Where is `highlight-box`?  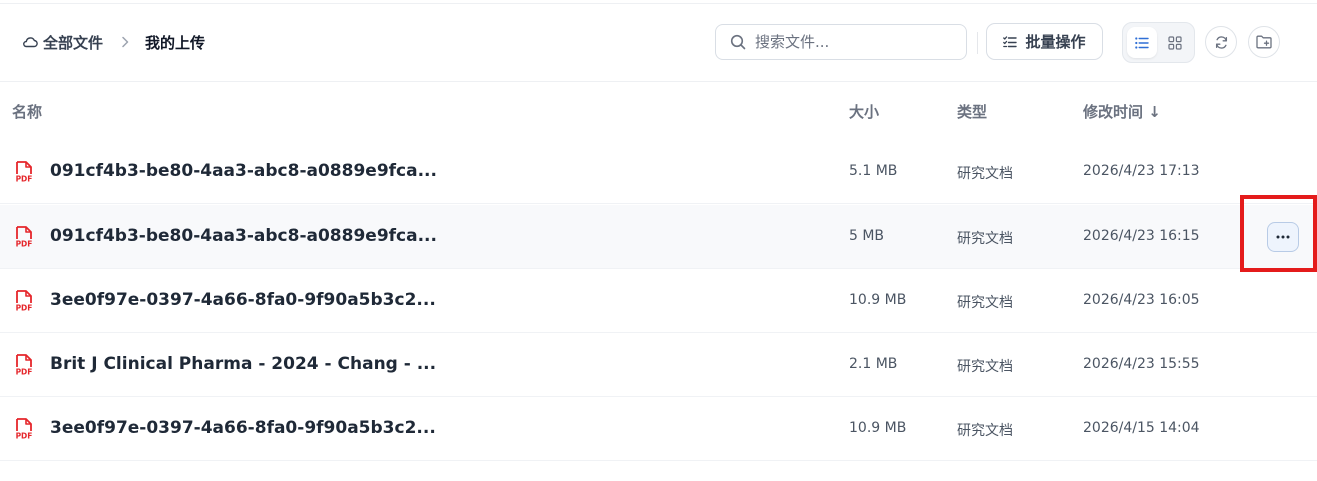
highlight-box is located at coordinates (1278, 233).